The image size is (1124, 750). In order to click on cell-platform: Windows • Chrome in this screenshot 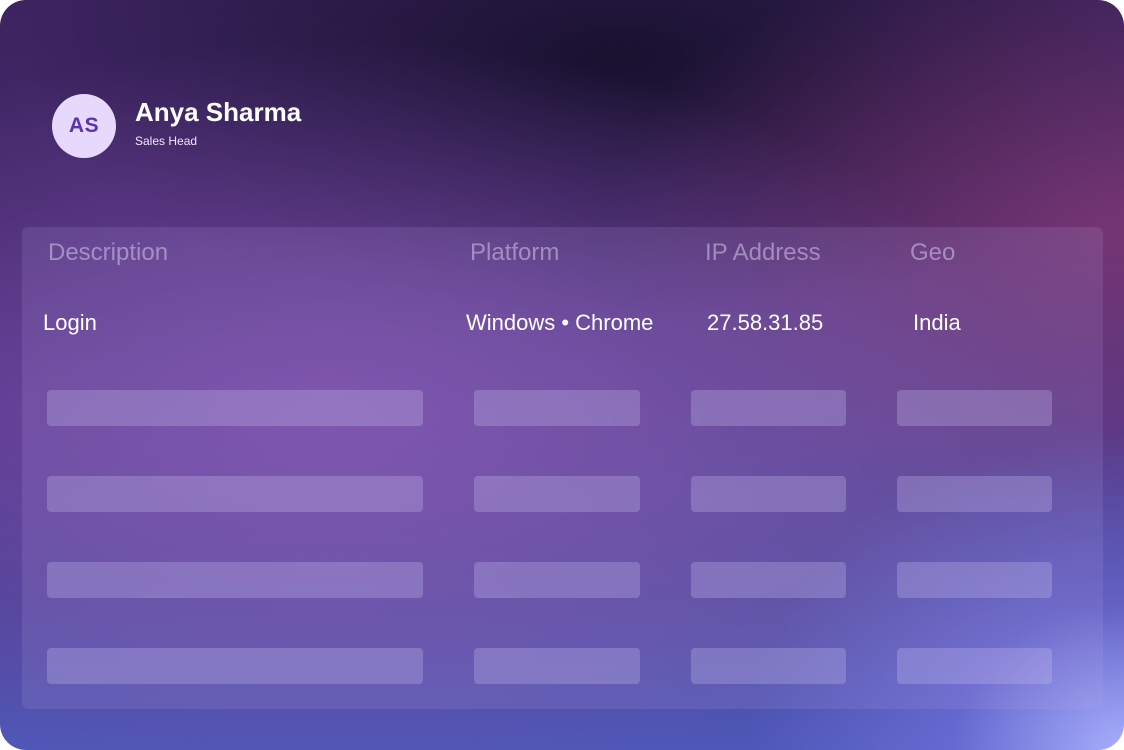, I will do `click(560, 322)`.